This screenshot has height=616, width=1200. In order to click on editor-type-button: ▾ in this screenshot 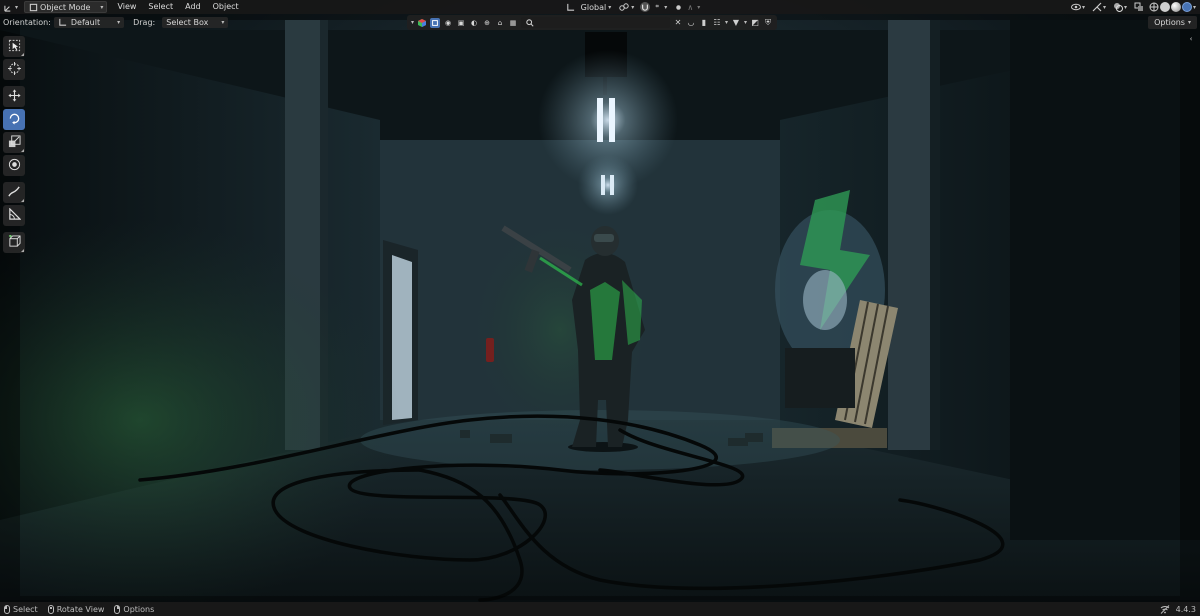, I will do `click(10, 7)`.